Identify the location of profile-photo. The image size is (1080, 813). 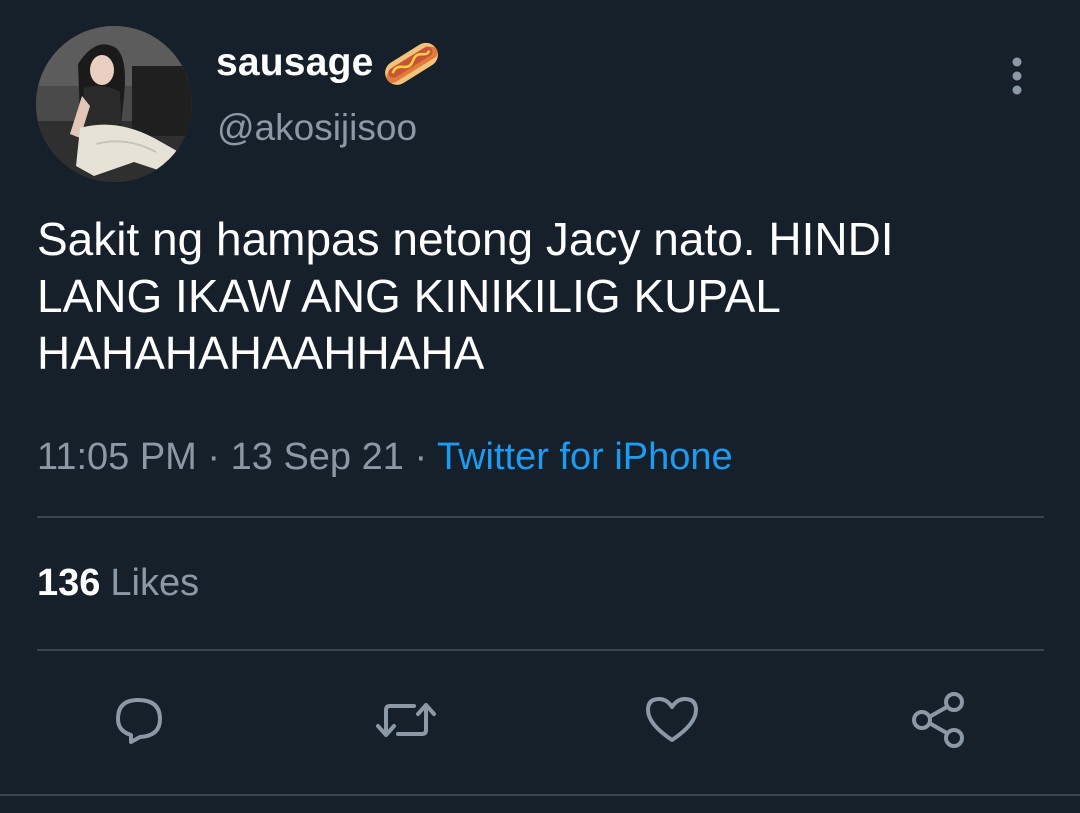
(114, 104).